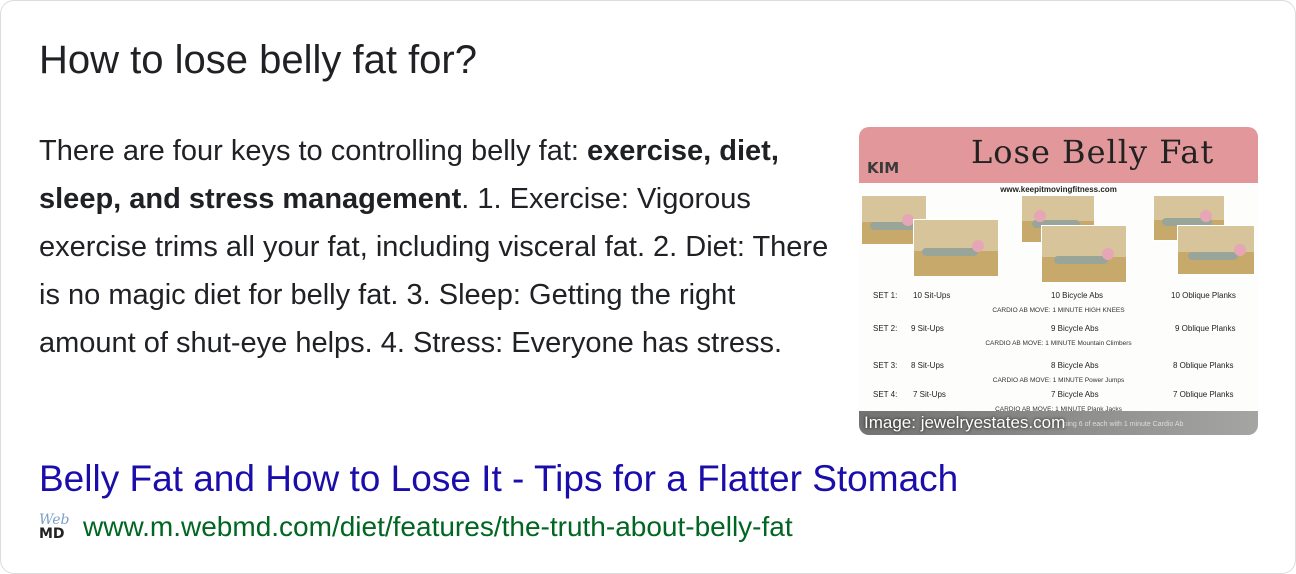 The height and width of the screenshot is (574, 1296). Describe the element at coordinates (1058, 380) in the screenshot. I see `cardio-row: CARDIO AB MOVE: 1 MINUTE Power Jumps` at that location.